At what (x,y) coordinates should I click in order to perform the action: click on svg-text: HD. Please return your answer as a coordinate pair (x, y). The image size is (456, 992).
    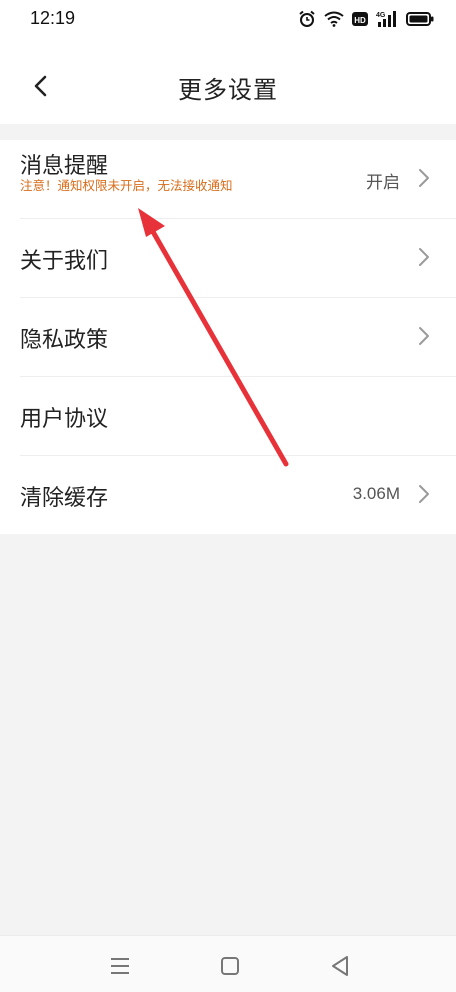
    Looking at the image, I should click on (360, 20).